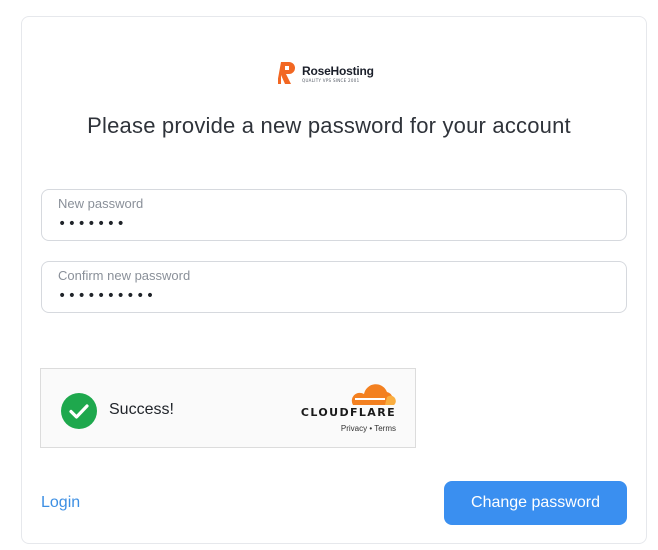  I want to click on rosehosting-logo-mark-icon, so click(286, 73).